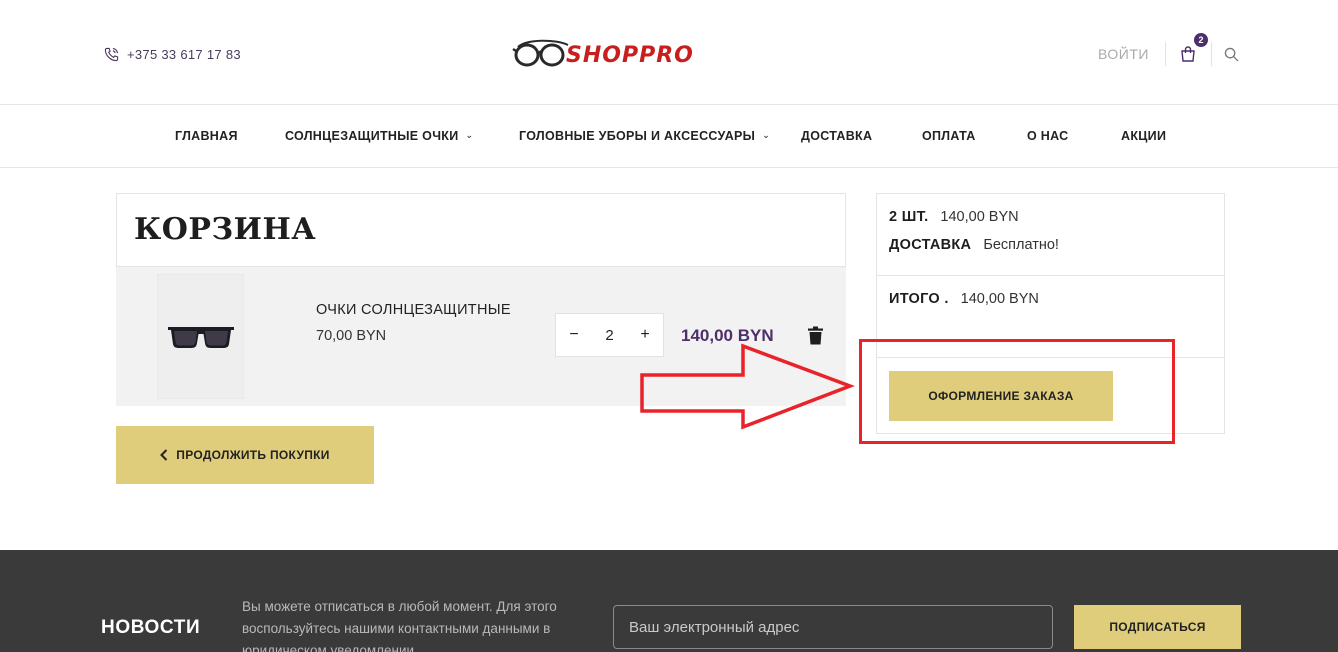  What do you see at coordinates (225, 229) in the screenshot?
I see `page-title: КОРЗИНА` at bounding box center [225, 229].